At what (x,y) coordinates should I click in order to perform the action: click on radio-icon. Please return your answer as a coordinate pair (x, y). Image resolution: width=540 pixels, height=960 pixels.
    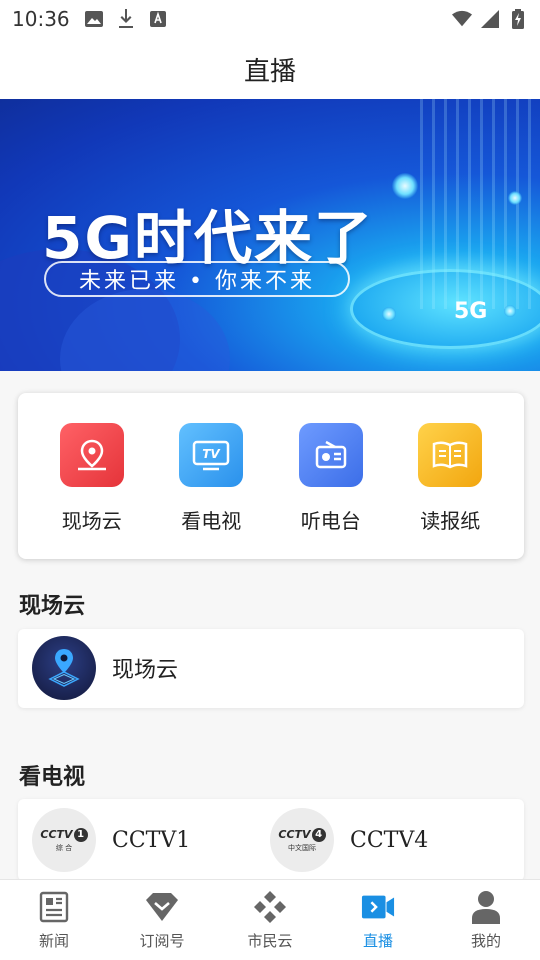
    Looking at the image, I should click on (330, 455).